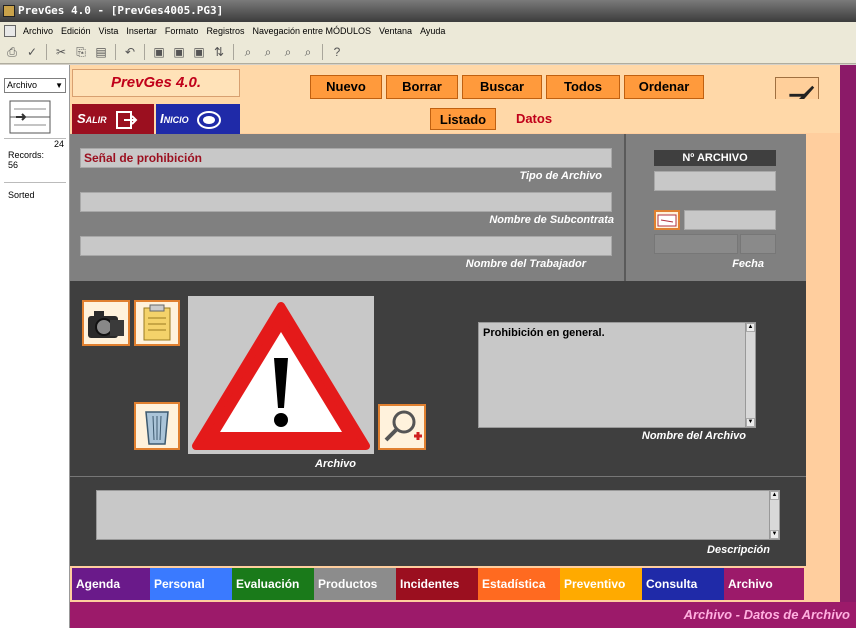 The image size is (856, 628). Describe the element at coordinates (346, 87) in the screenshot. I see `nuevo-button: Nuevo` at that location.